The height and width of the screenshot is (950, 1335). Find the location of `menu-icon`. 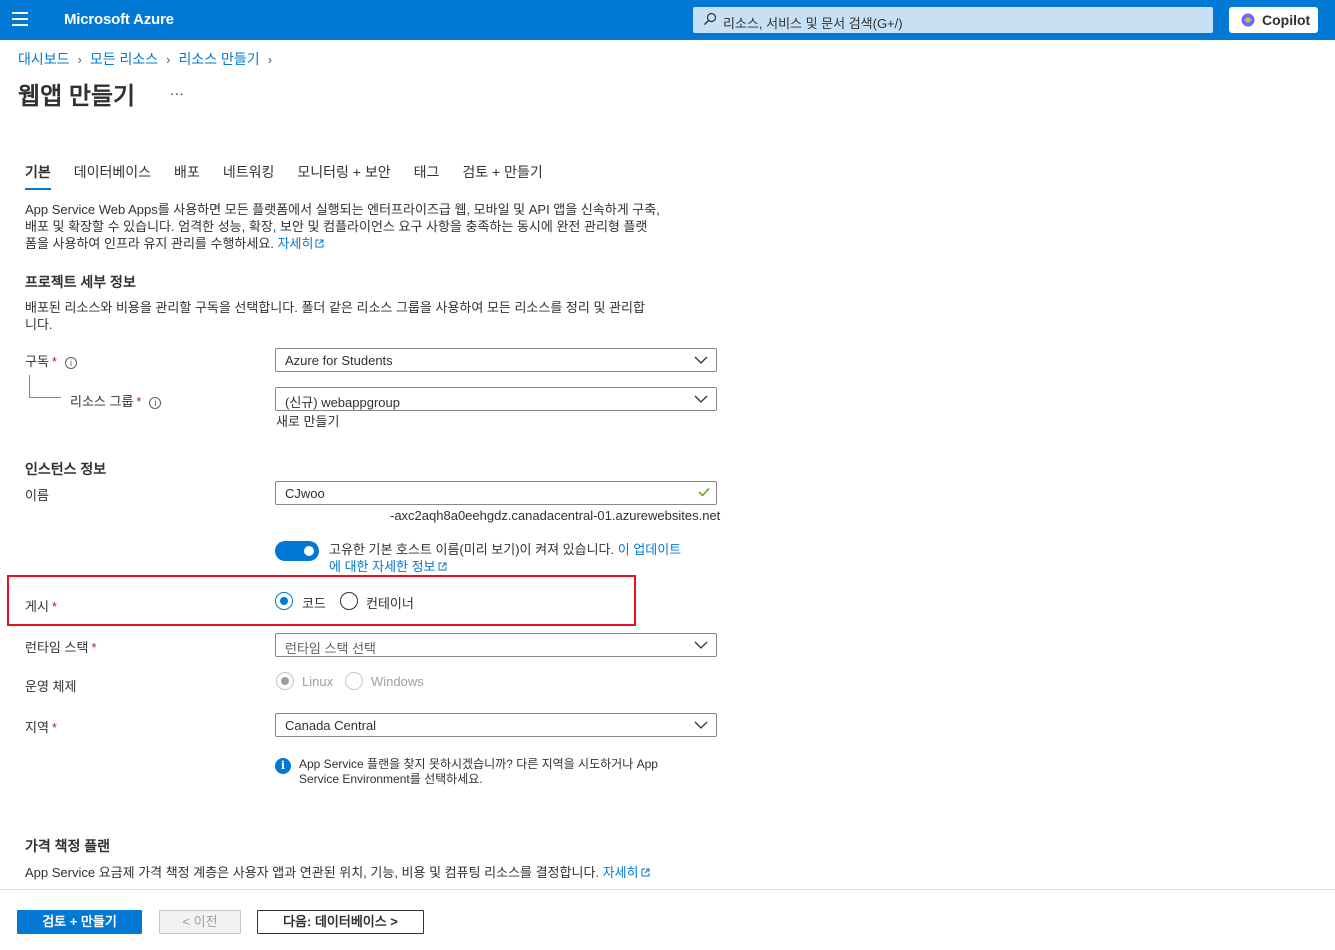

menu-icon is located at coordinates (21, 20).